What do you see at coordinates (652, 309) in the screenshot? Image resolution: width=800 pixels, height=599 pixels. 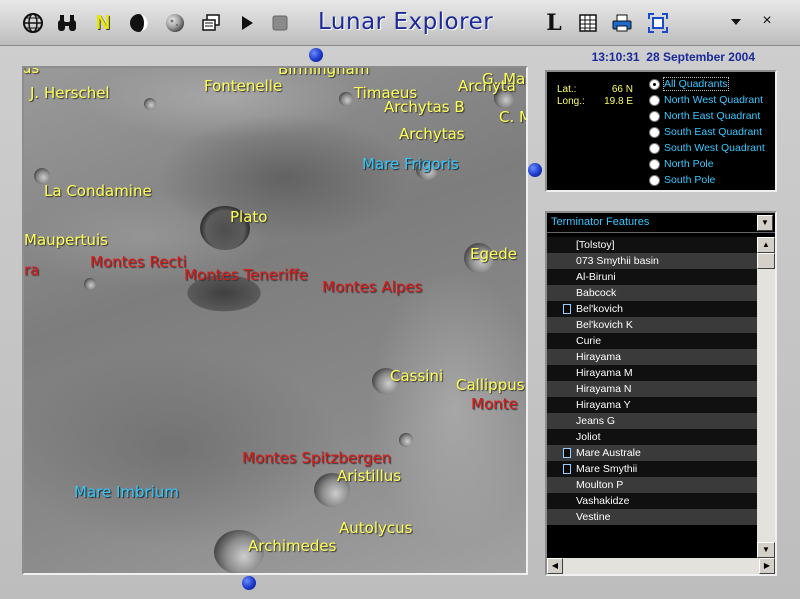 I see `list-item: Bel'kovich` at bounding box center [652, 309].